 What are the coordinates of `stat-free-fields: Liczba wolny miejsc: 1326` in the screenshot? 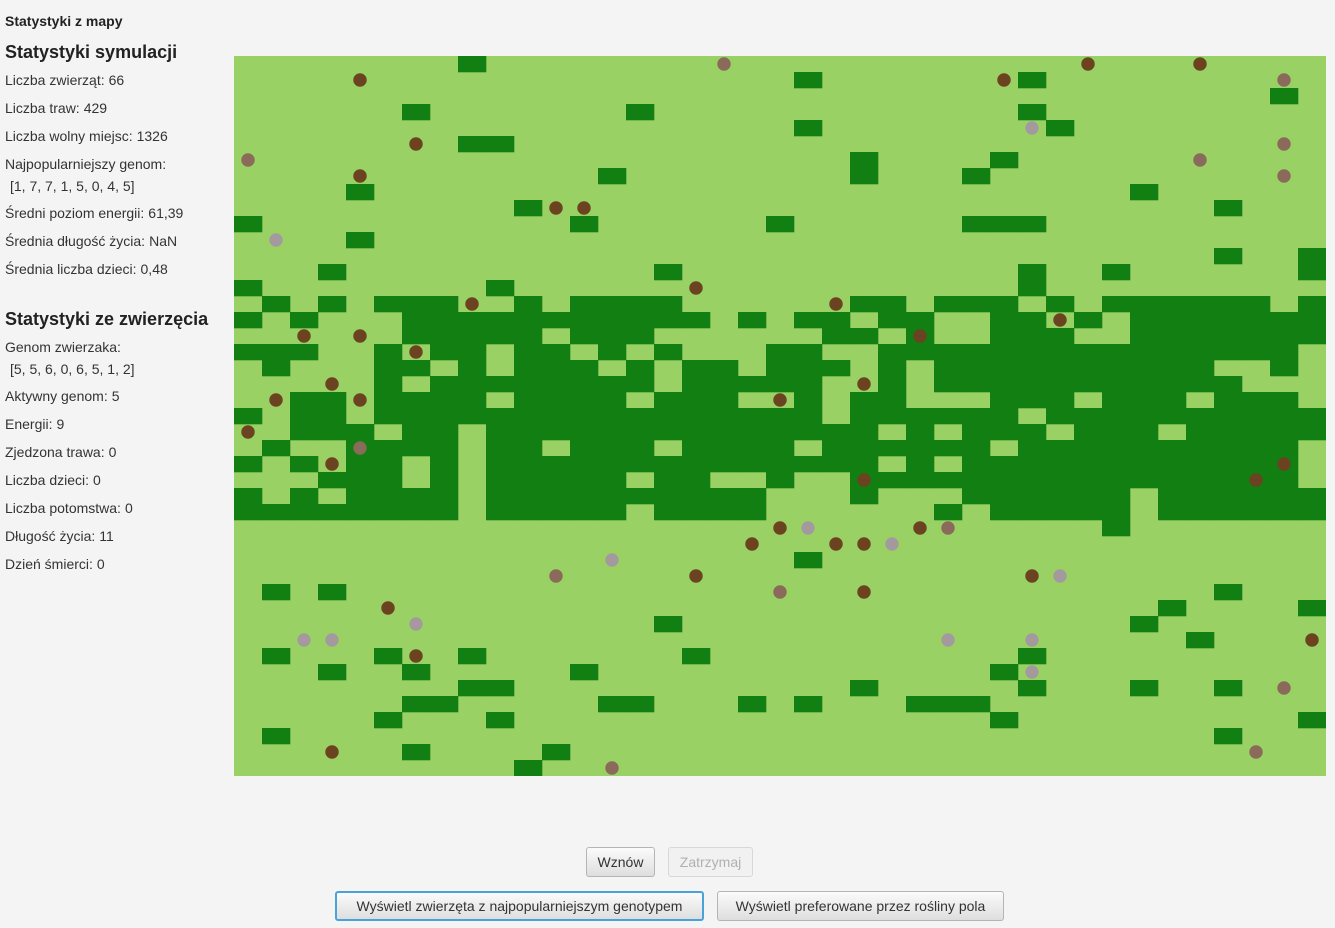 It's located at (86, 136).